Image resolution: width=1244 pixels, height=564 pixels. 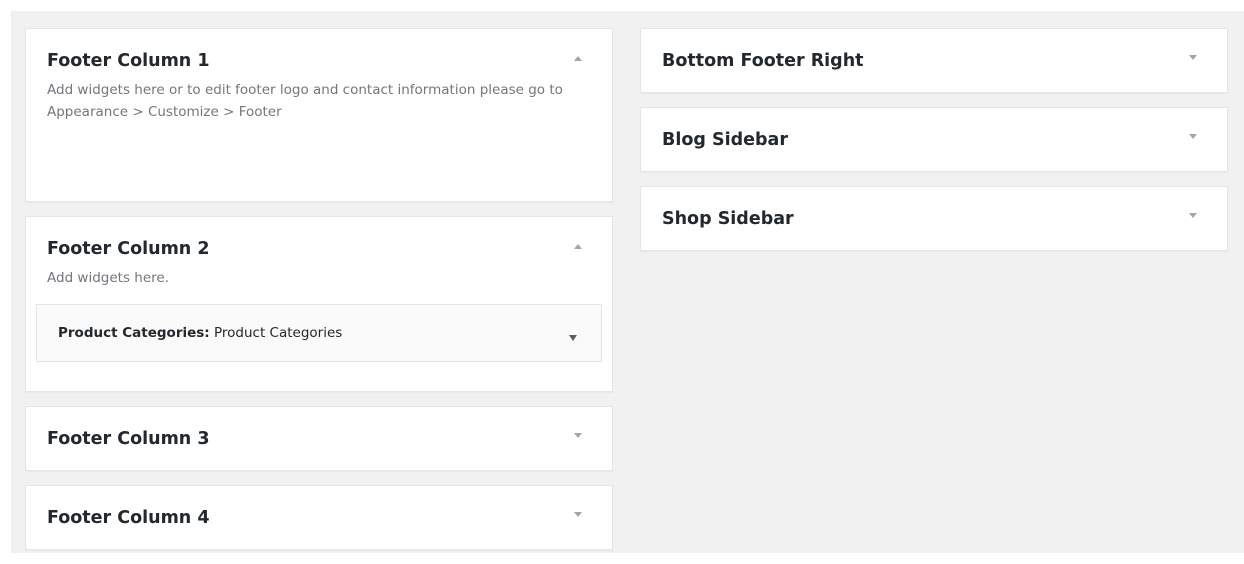 I want to click on sidebar-header: Shop Sidebar, so click(x=934, y=218).